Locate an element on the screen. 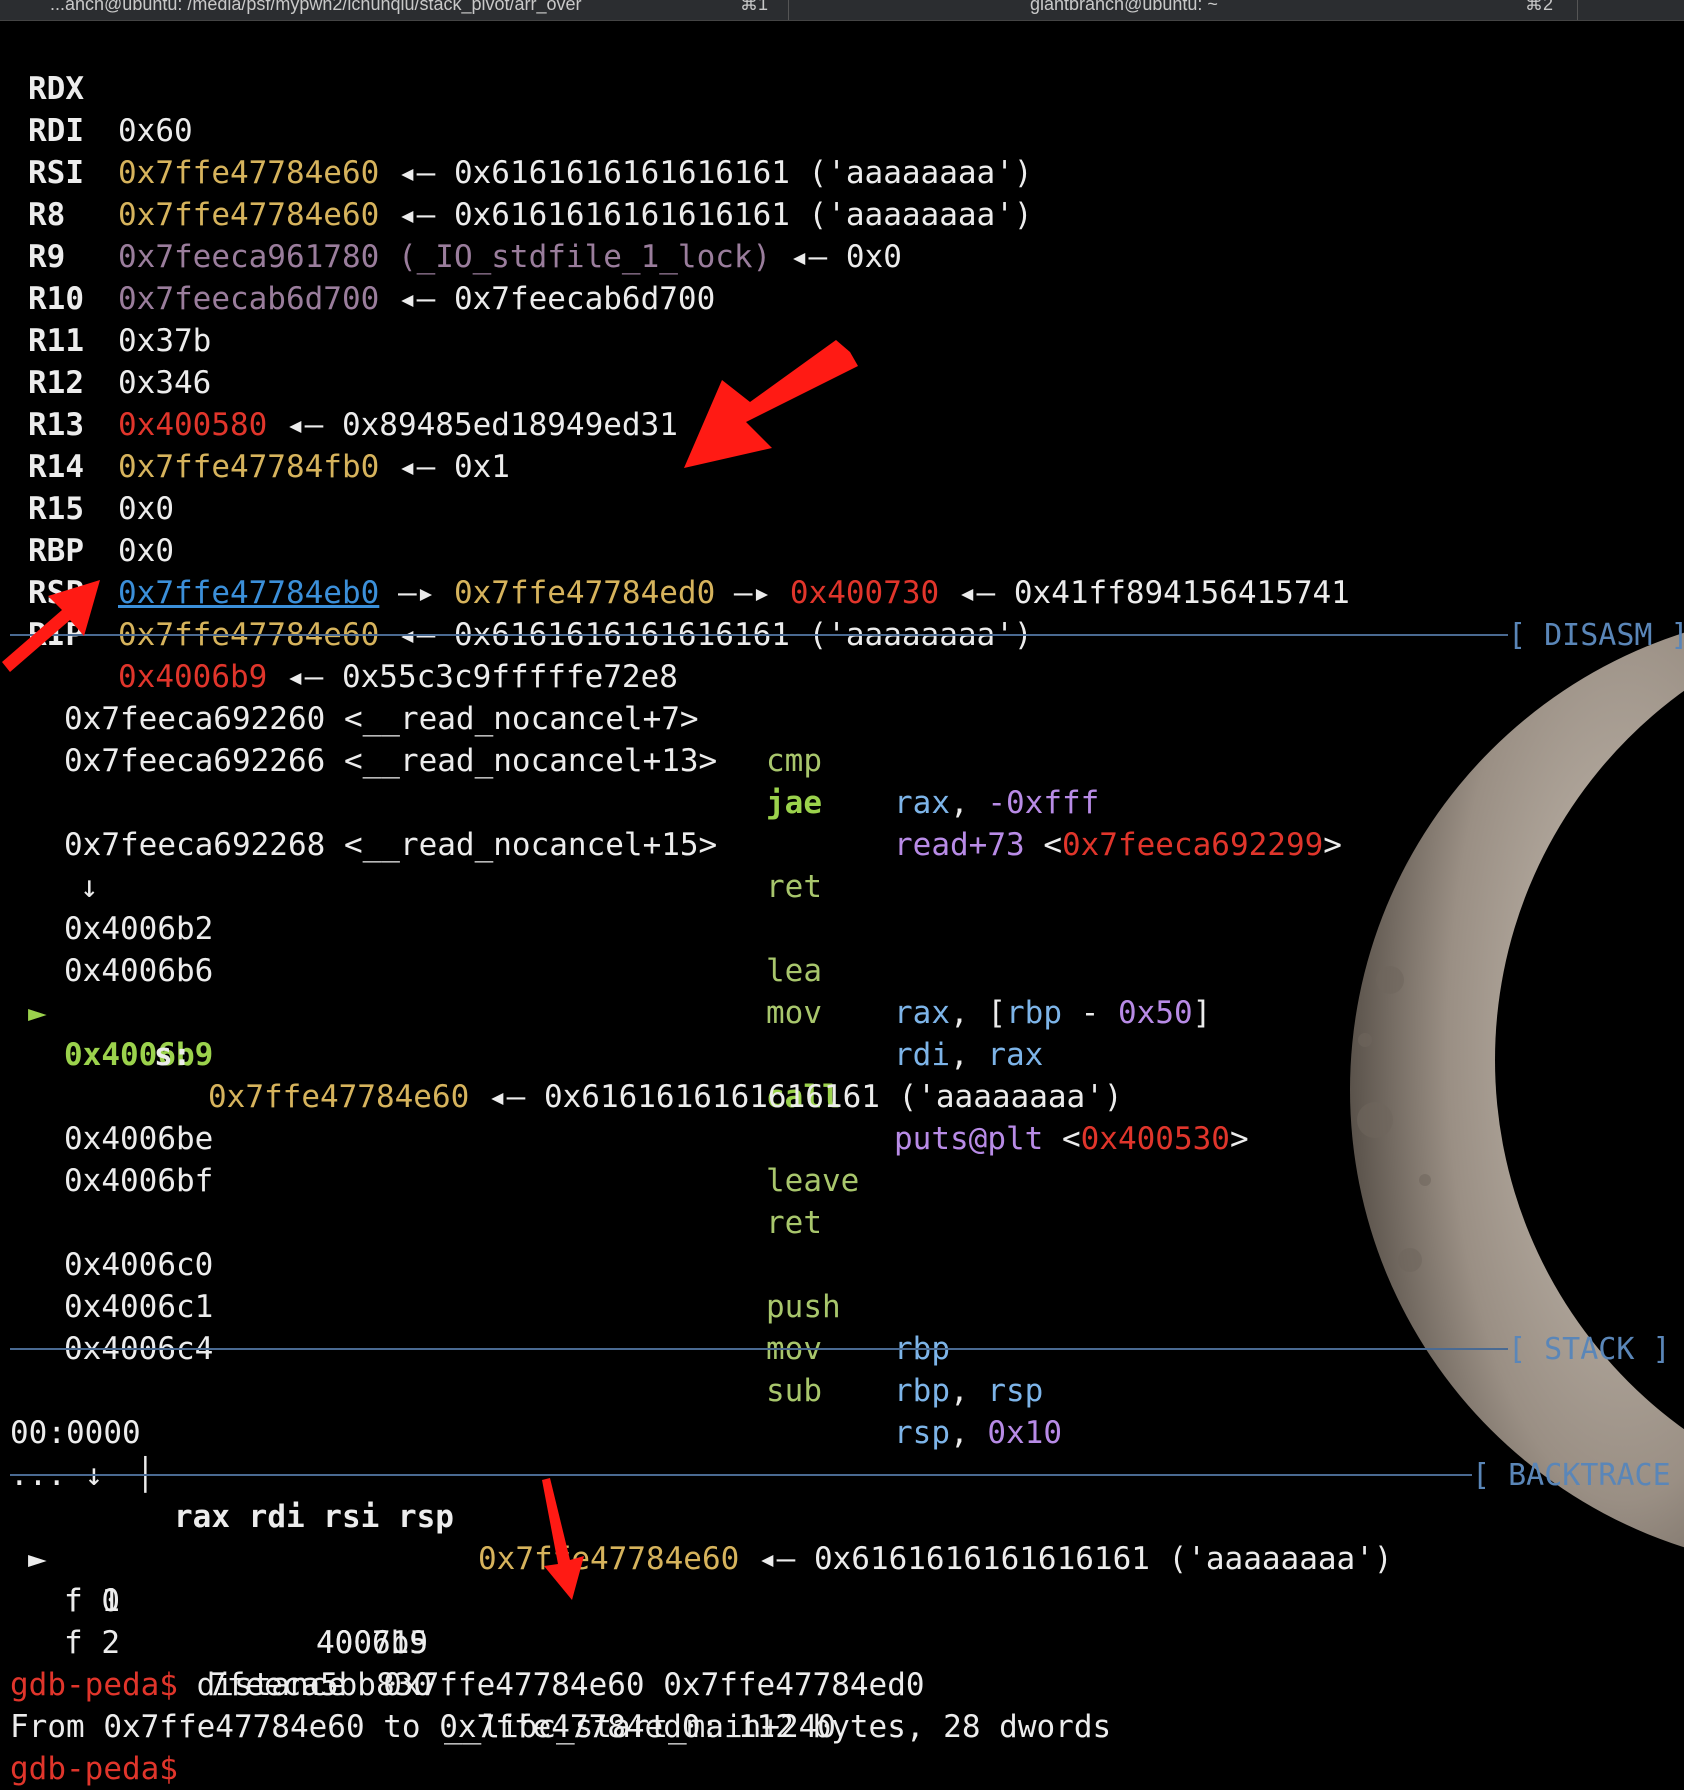 The height and width of the screenshot is (1790, 1684). disasm-current-line: ► 0x4006b9 call puts@plt <0x400530> is located at coordinates (624, 1053).